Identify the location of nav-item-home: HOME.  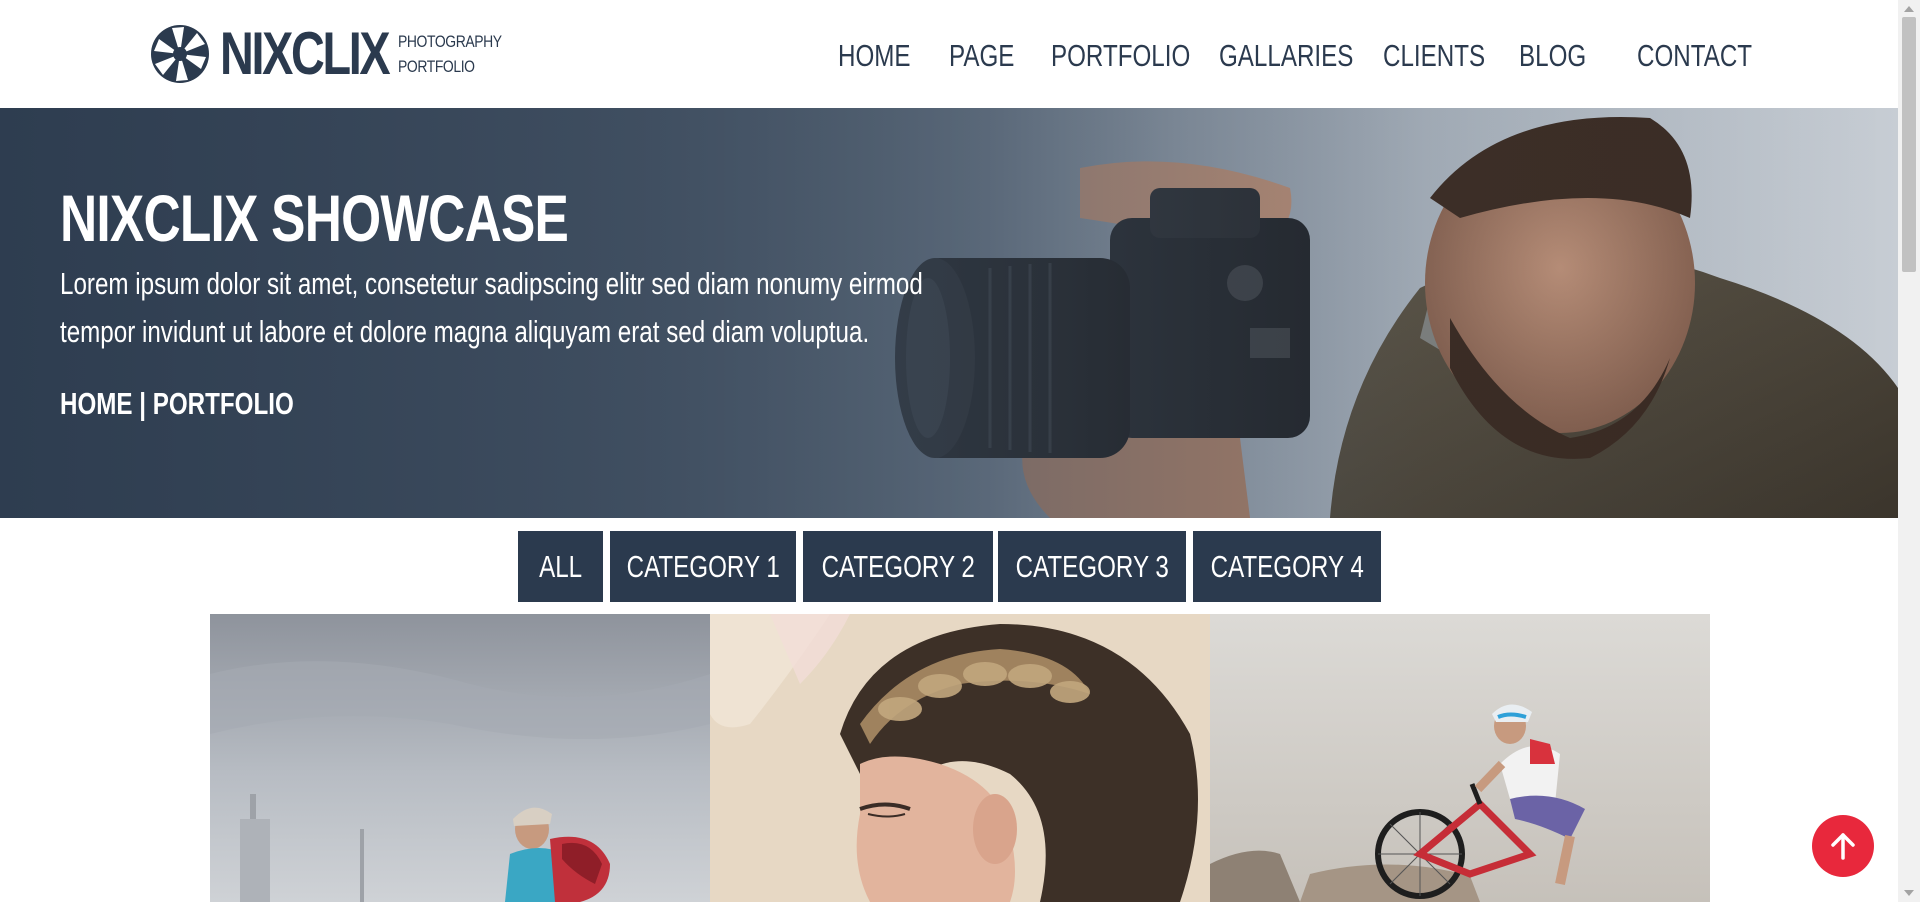
(874, 56).